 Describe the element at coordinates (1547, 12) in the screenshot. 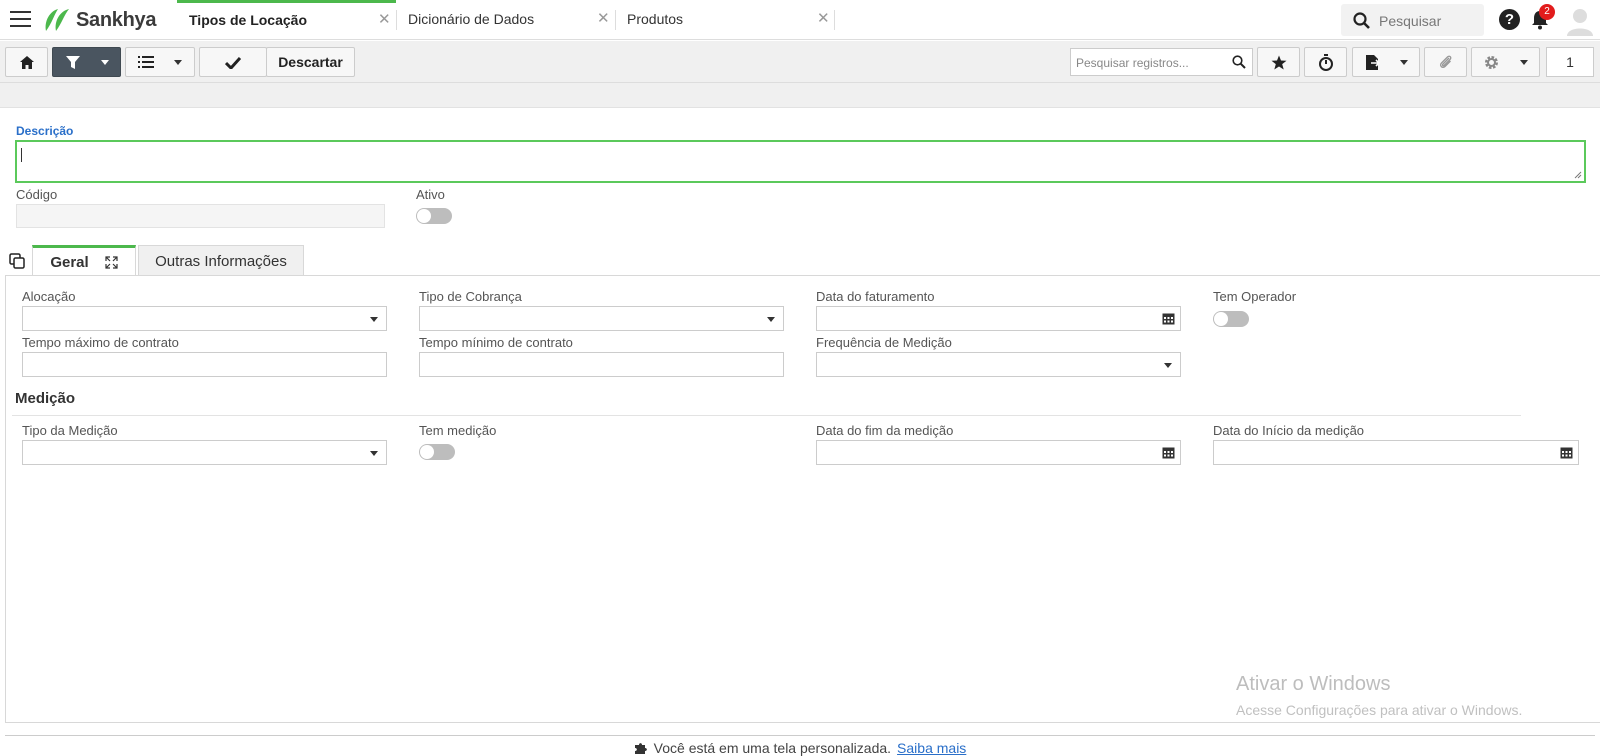

I see `notification-badge: 2` at that location.